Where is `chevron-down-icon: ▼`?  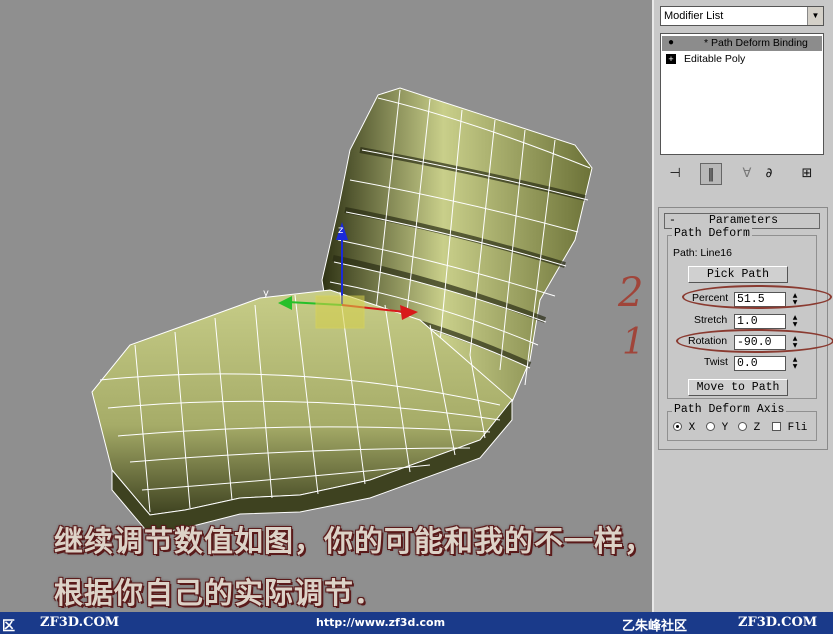
chevron-down-icon: ▼ is located at coordinates (815, 16).